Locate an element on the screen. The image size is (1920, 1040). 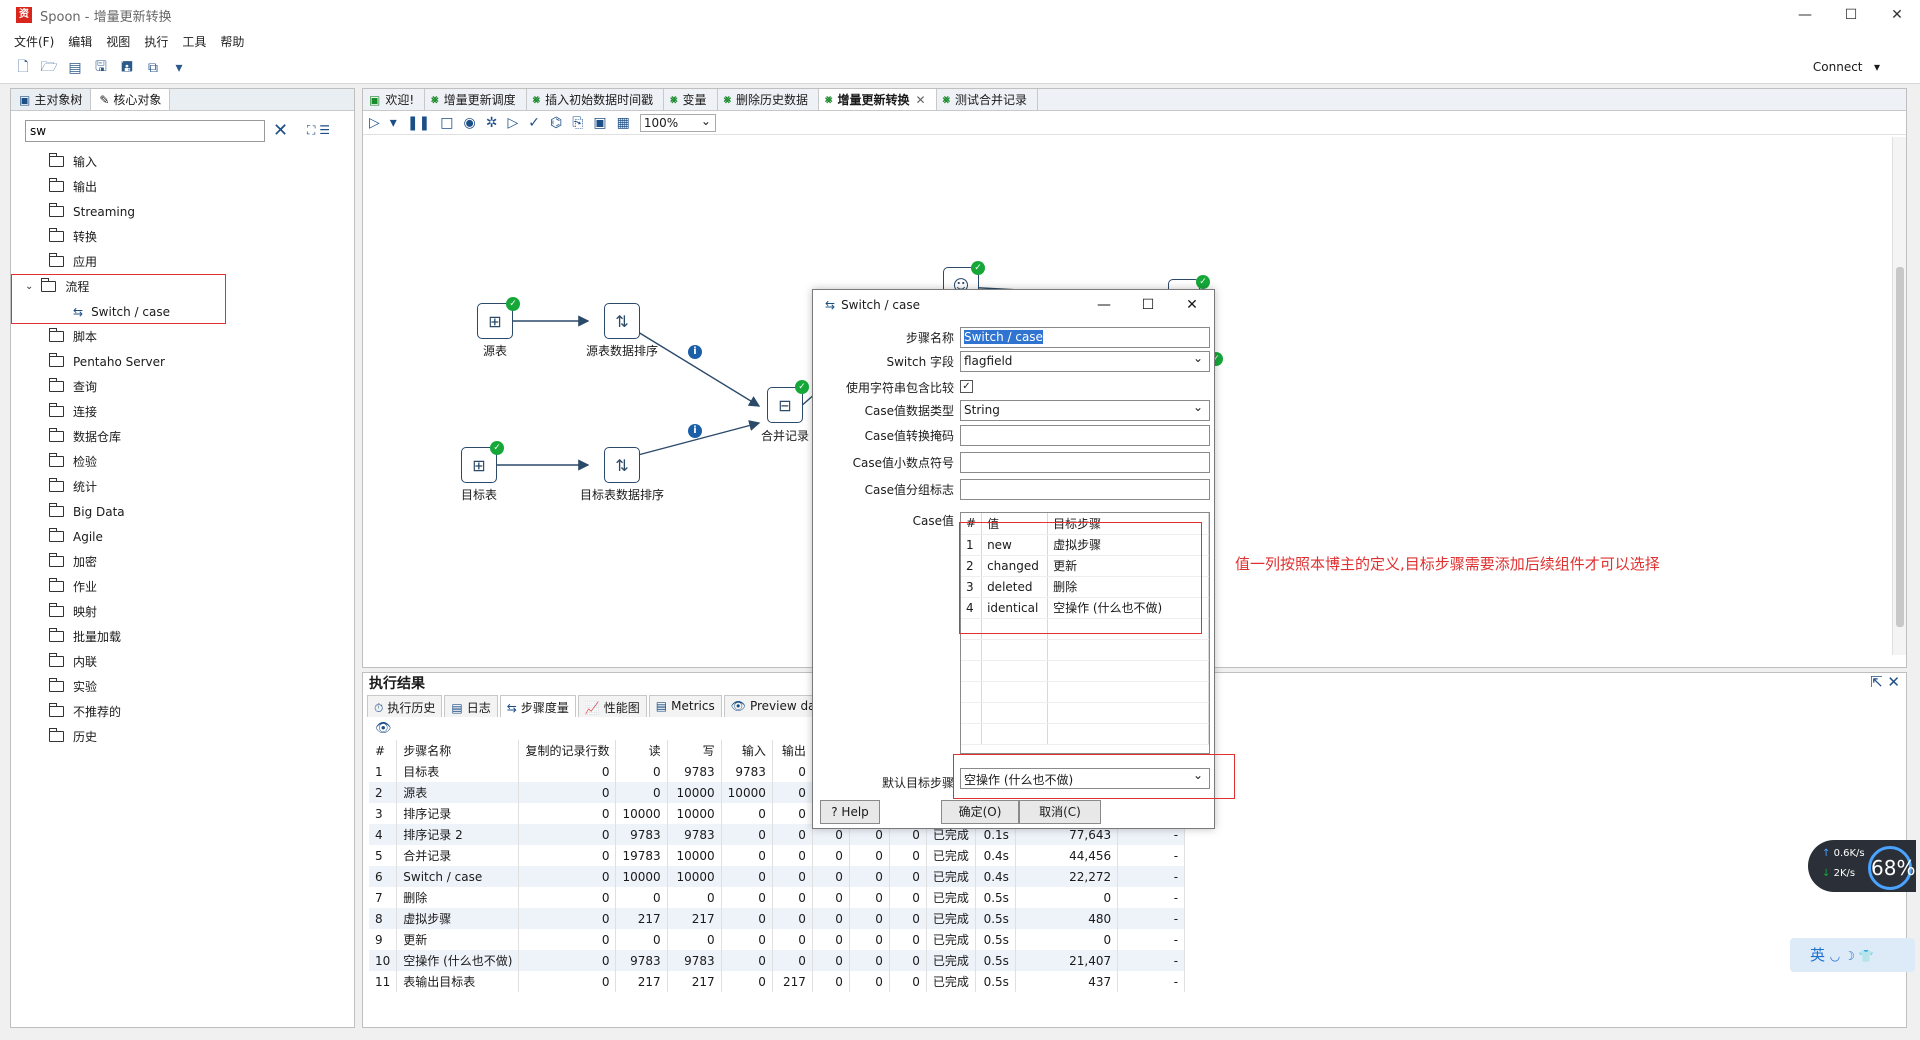
menu-run: 执行 is located at coordinates (156, 41).